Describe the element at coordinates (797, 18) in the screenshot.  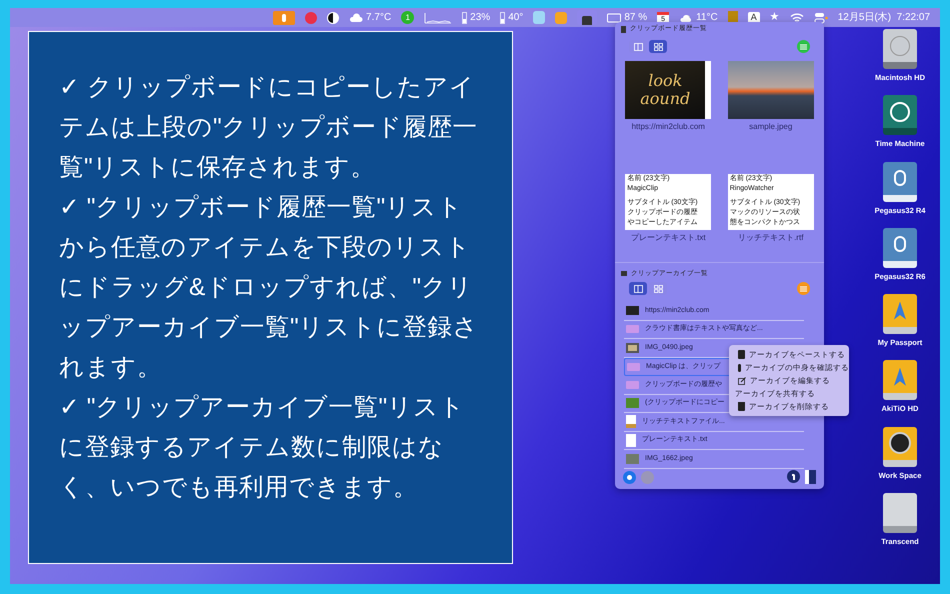
I see `wifi-icon` at that location.